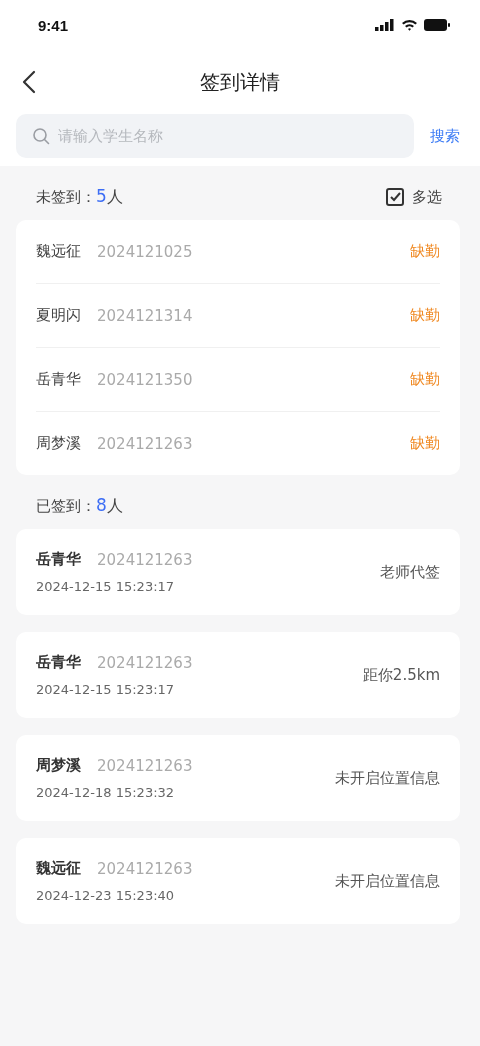 This screenshot has width=480, height=1046. Describe the element at coordinates (41, 136) in the screenshot. I see `search-icon` at that location.